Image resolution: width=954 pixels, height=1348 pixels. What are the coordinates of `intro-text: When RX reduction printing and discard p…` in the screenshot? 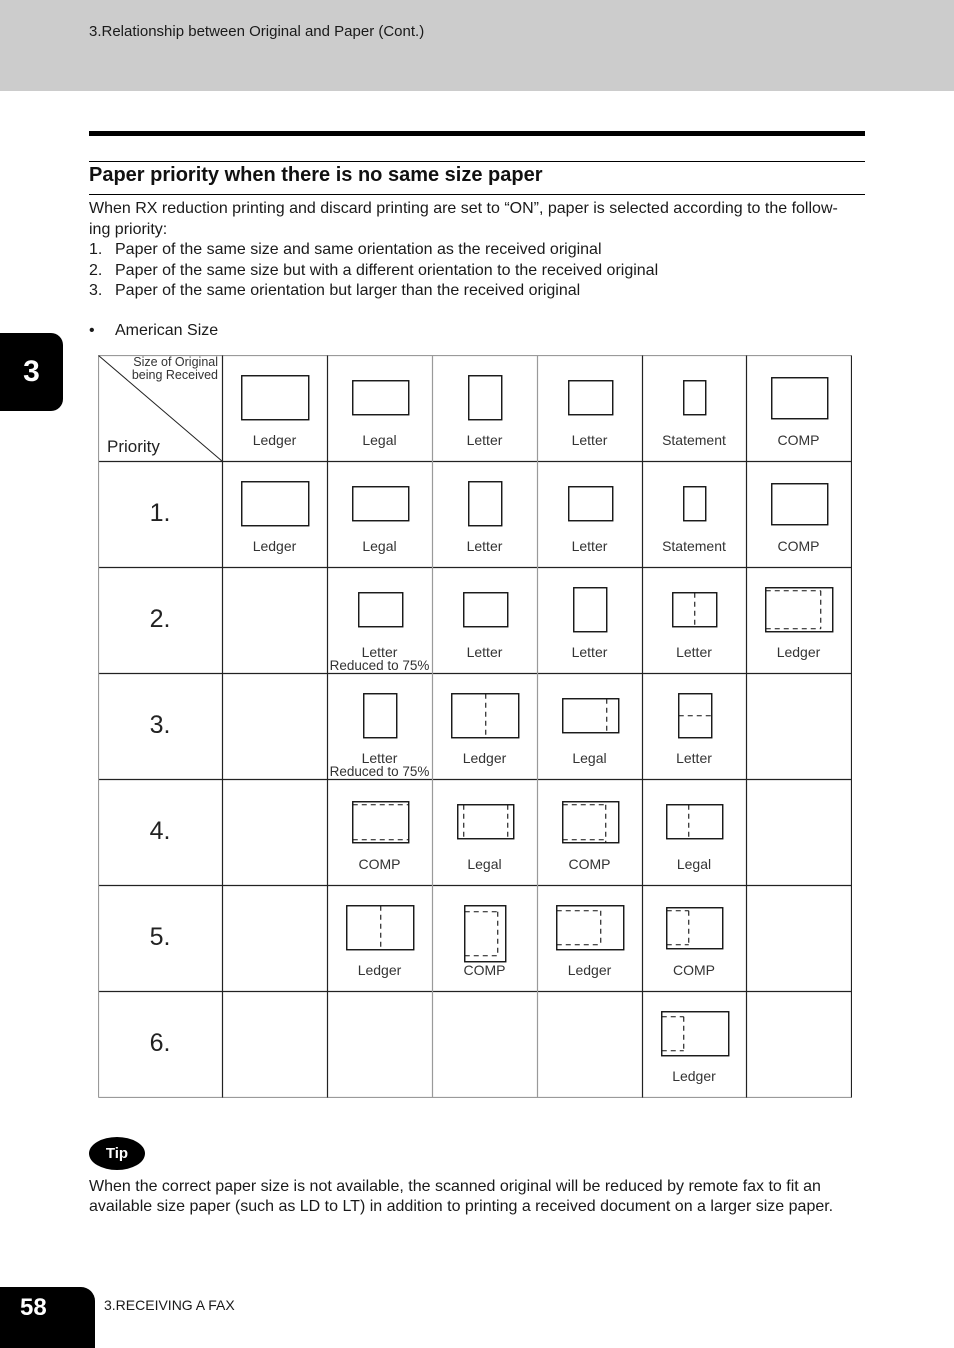 It's located at (479, 250).